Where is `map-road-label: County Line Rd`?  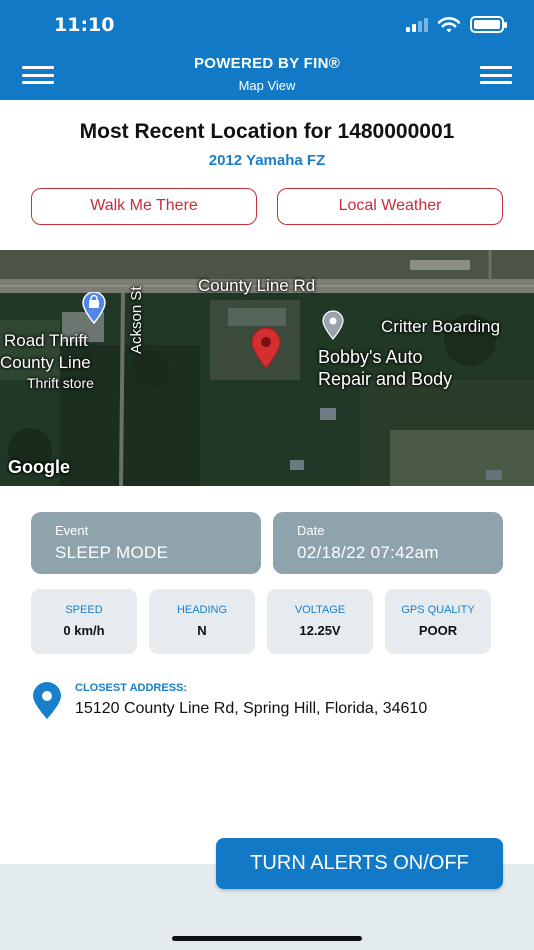 map-road-label: County Line Rd is located at coordinates (257, 285).